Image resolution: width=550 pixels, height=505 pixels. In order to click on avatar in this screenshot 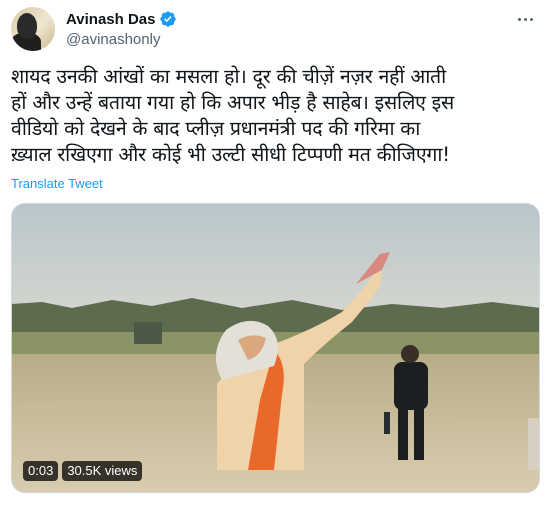, I will do `click(33, 29)`.